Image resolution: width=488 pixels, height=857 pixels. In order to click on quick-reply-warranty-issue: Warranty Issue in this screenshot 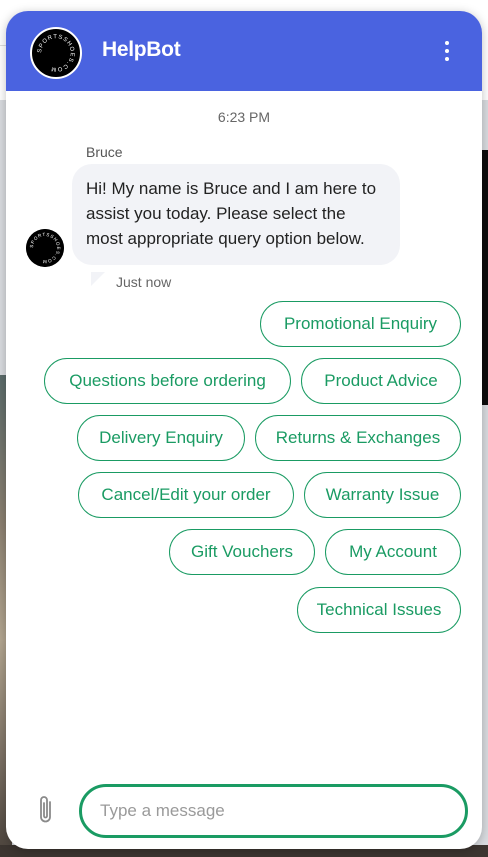, I will do `click(382, 495)`.